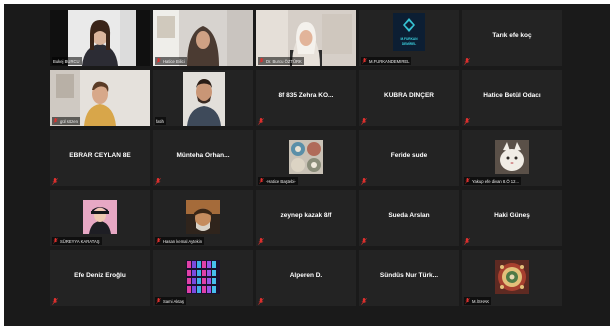  I want to click on participant-tile: Sami Aktaş, so click(203, 278).